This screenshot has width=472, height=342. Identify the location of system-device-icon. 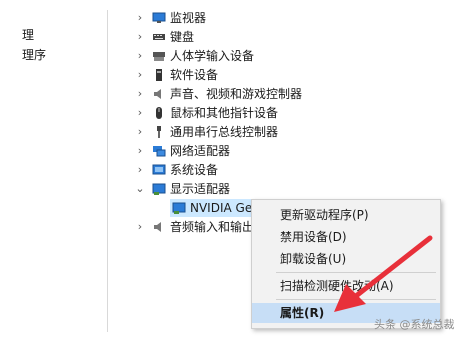
(159, 169).